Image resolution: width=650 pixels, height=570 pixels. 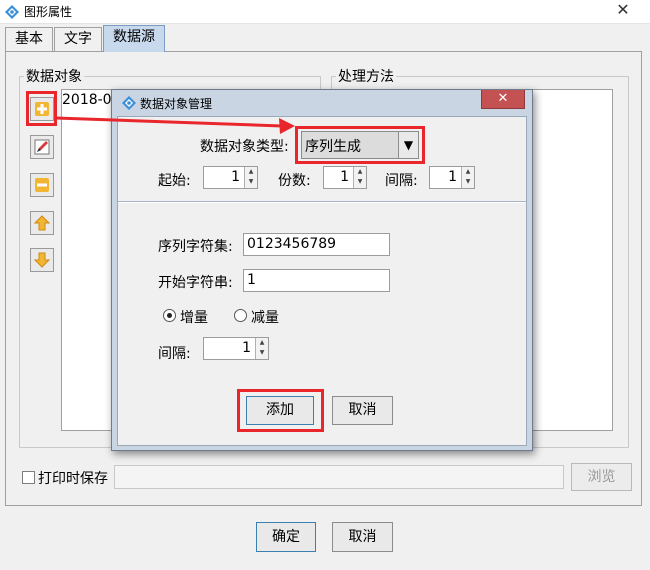 I want to click on annotation-arrow, so click(x=175, y=125).